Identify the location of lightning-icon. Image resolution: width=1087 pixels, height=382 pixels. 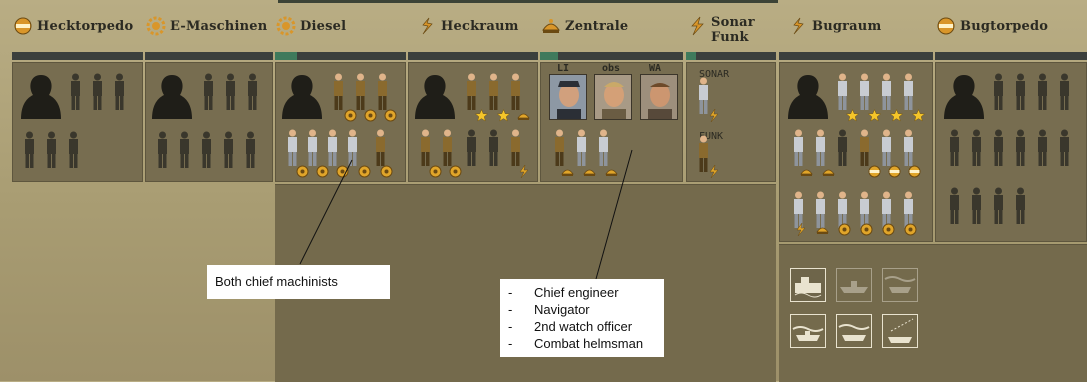
(697, 26).